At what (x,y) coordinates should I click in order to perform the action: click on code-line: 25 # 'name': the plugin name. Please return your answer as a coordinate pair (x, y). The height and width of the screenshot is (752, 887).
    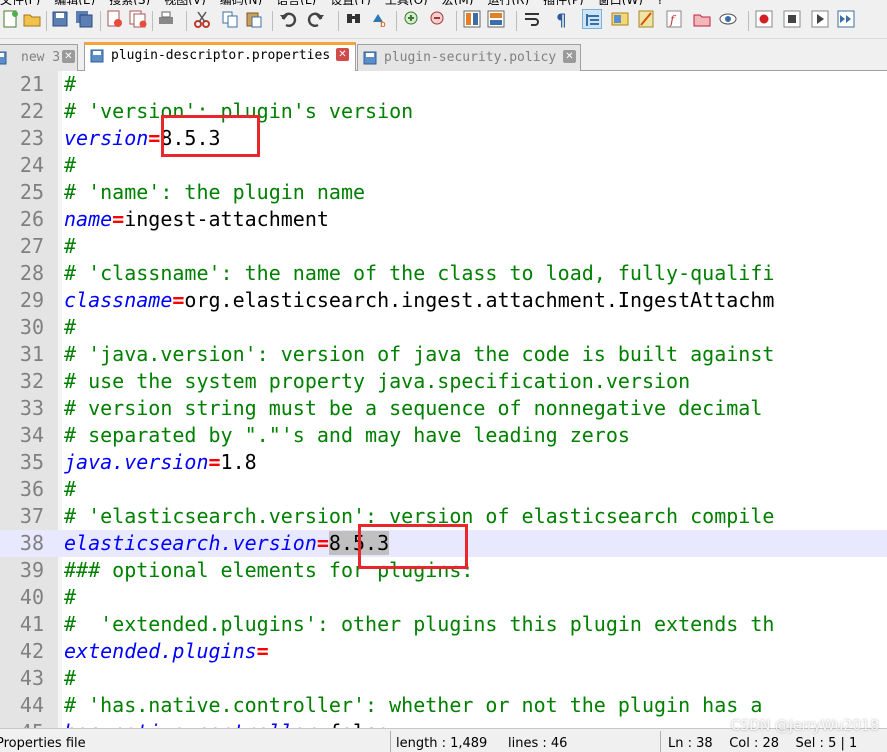
    Looking at the image, I should click on (443, 192).